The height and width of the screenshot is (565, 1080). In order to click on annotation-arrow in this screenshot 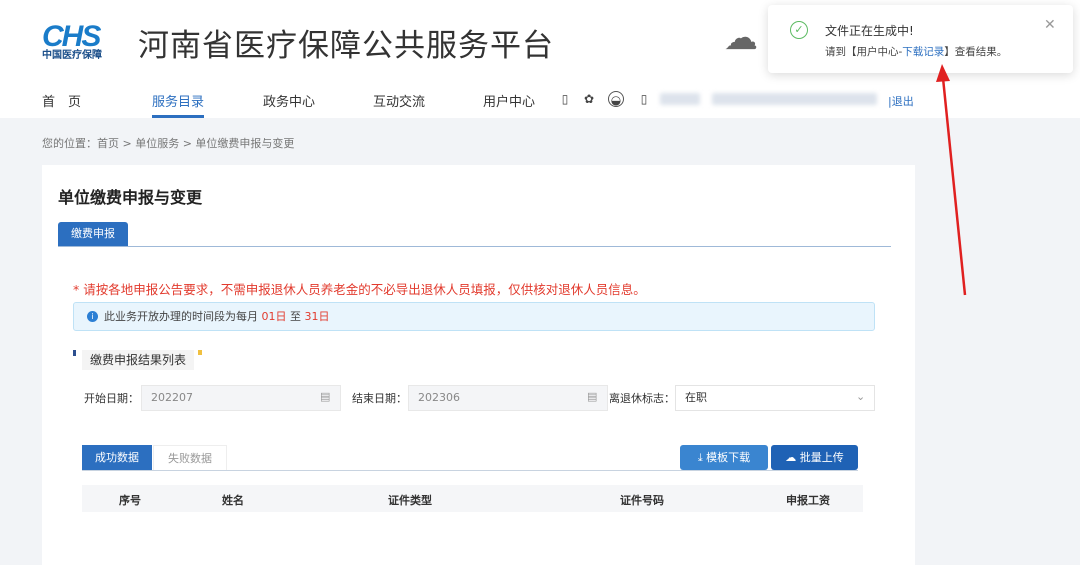, I will do `click(951, 180)`.